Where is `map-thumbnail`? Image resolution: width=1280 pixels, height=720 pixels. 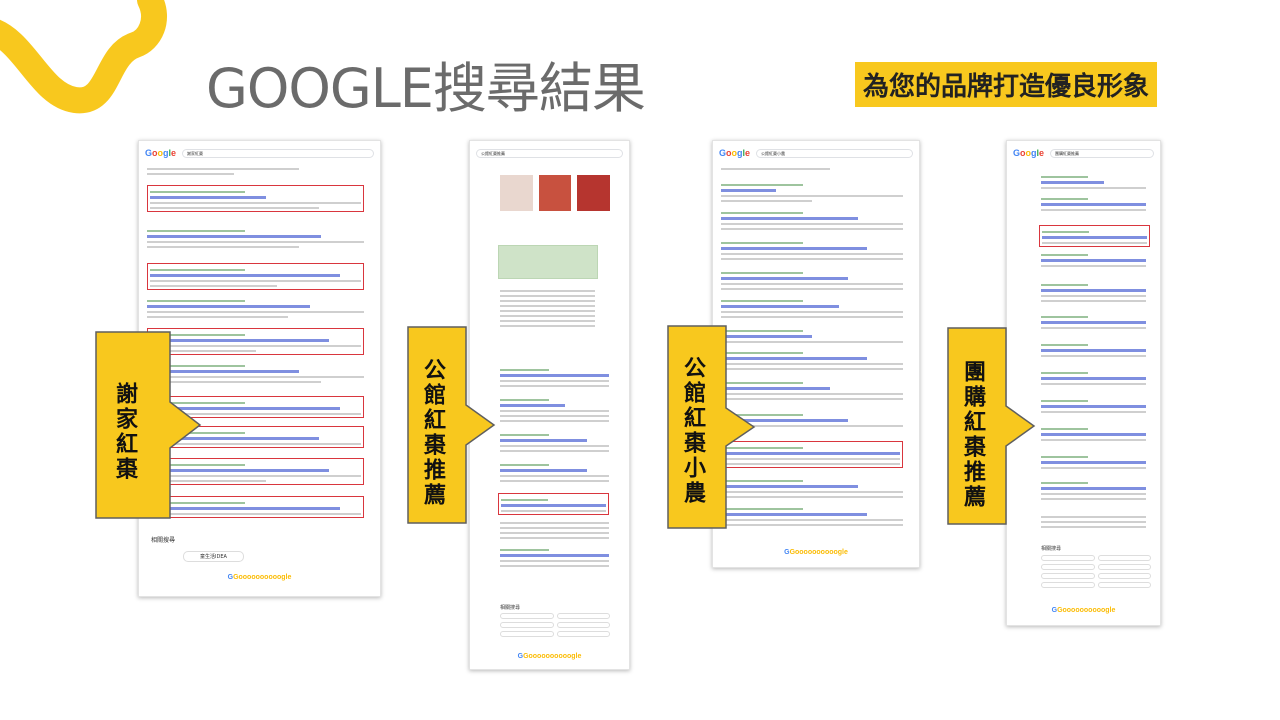 map-thumbnail is located at coordinates (548, 262).